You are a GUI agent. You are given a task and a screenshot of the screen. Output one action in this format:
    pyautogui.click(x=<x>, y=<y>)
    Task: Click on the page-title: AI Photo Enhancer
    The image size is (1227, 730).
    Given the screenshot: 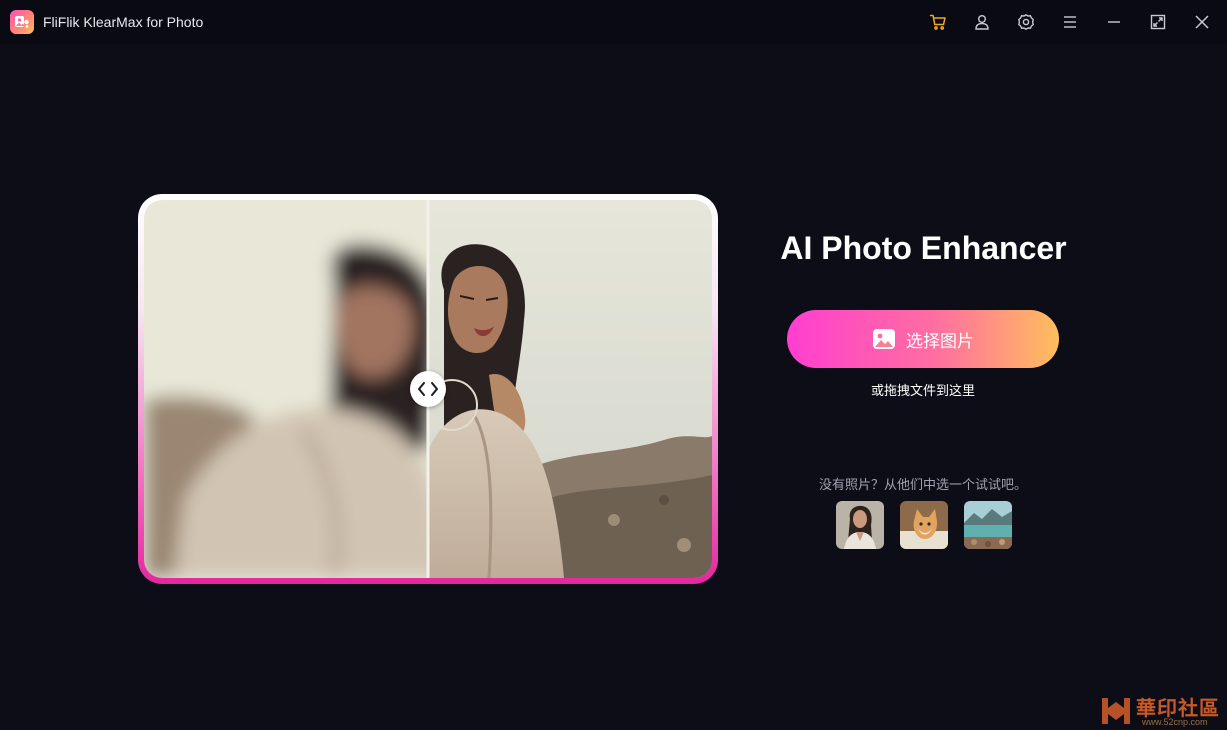 What is the action you would take?
    pyautogui.click(x=923, y=248)
    